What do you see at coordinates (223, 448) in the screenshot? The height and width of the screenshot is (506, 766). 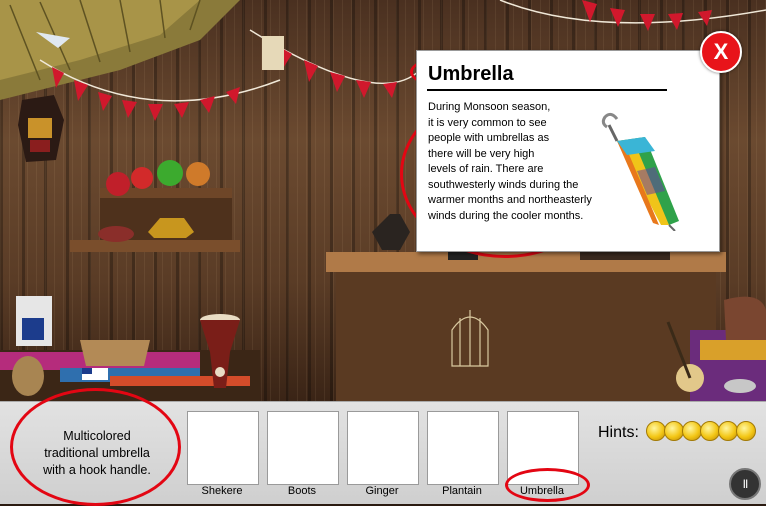 I see `item-slot-shekere` at bounding box center [223, 448].